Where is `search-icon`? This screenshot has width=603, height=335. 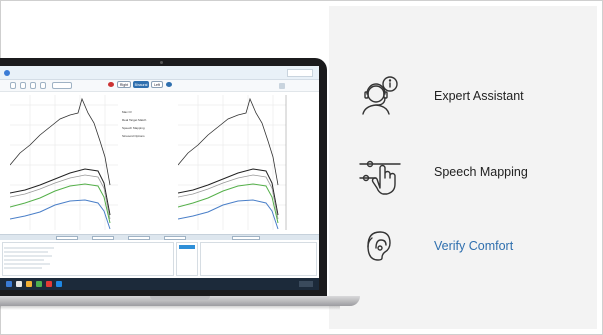 search-icon is located at coordinates (19, 284).